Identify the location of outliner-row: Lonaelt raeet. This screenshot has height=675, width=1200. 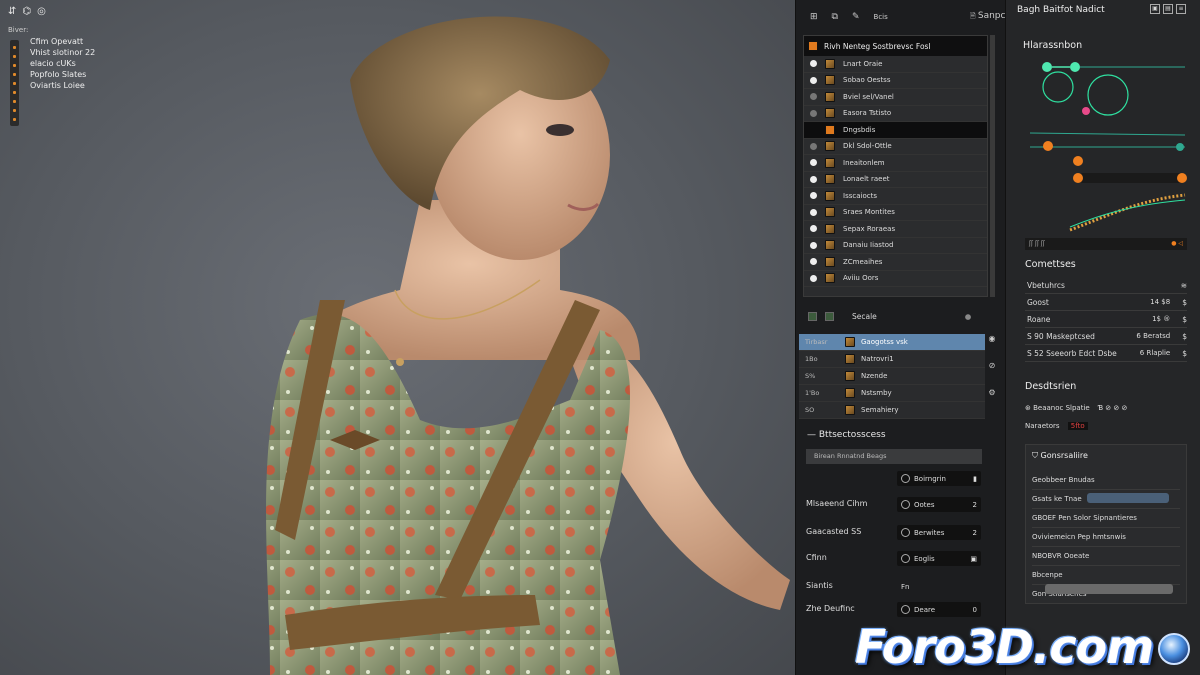
(895, 180).